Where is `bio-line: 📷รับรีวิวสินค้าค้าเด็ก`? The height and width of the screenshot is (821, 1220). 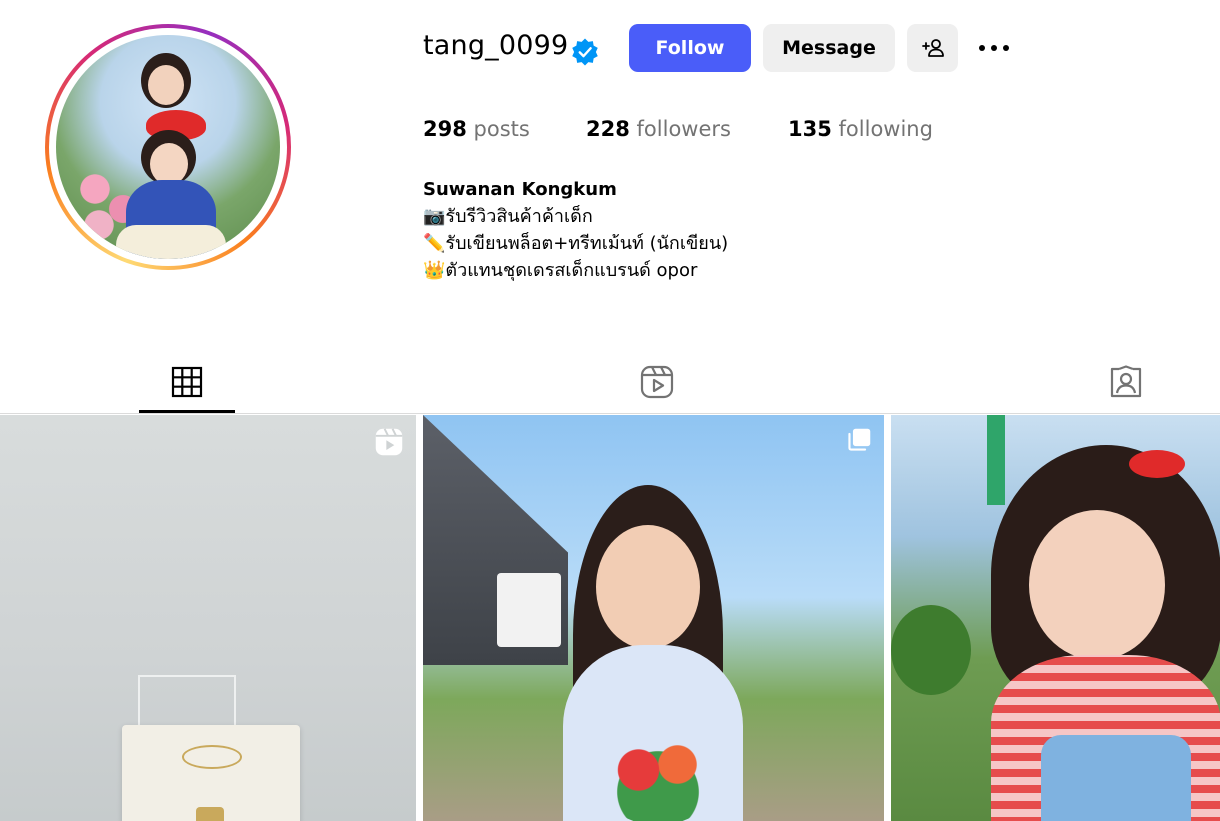 bio-line: 📷รับรีวิวสินค้าค้าเด็ก is located at coordinates (508, 216).